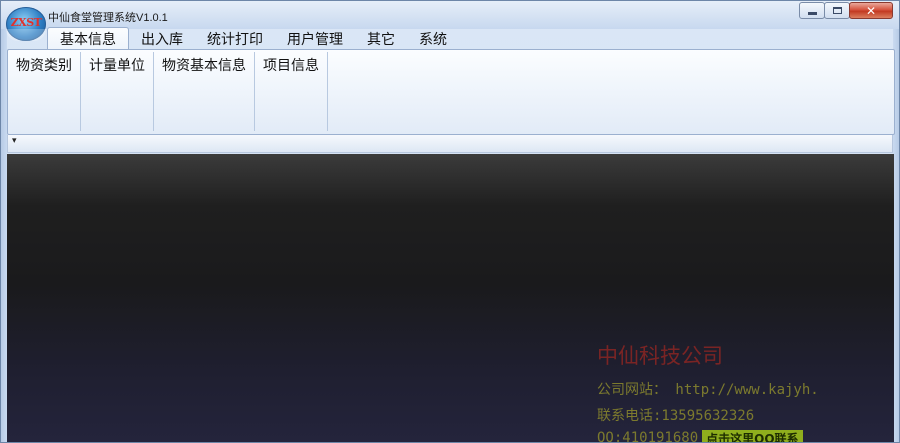 This screenshot has height=443, width=900. Describe the element at coordinates (700, 436) in the screenshot. I see `qq-line: QQ:410191680 点击这里QQ联系` at that location.